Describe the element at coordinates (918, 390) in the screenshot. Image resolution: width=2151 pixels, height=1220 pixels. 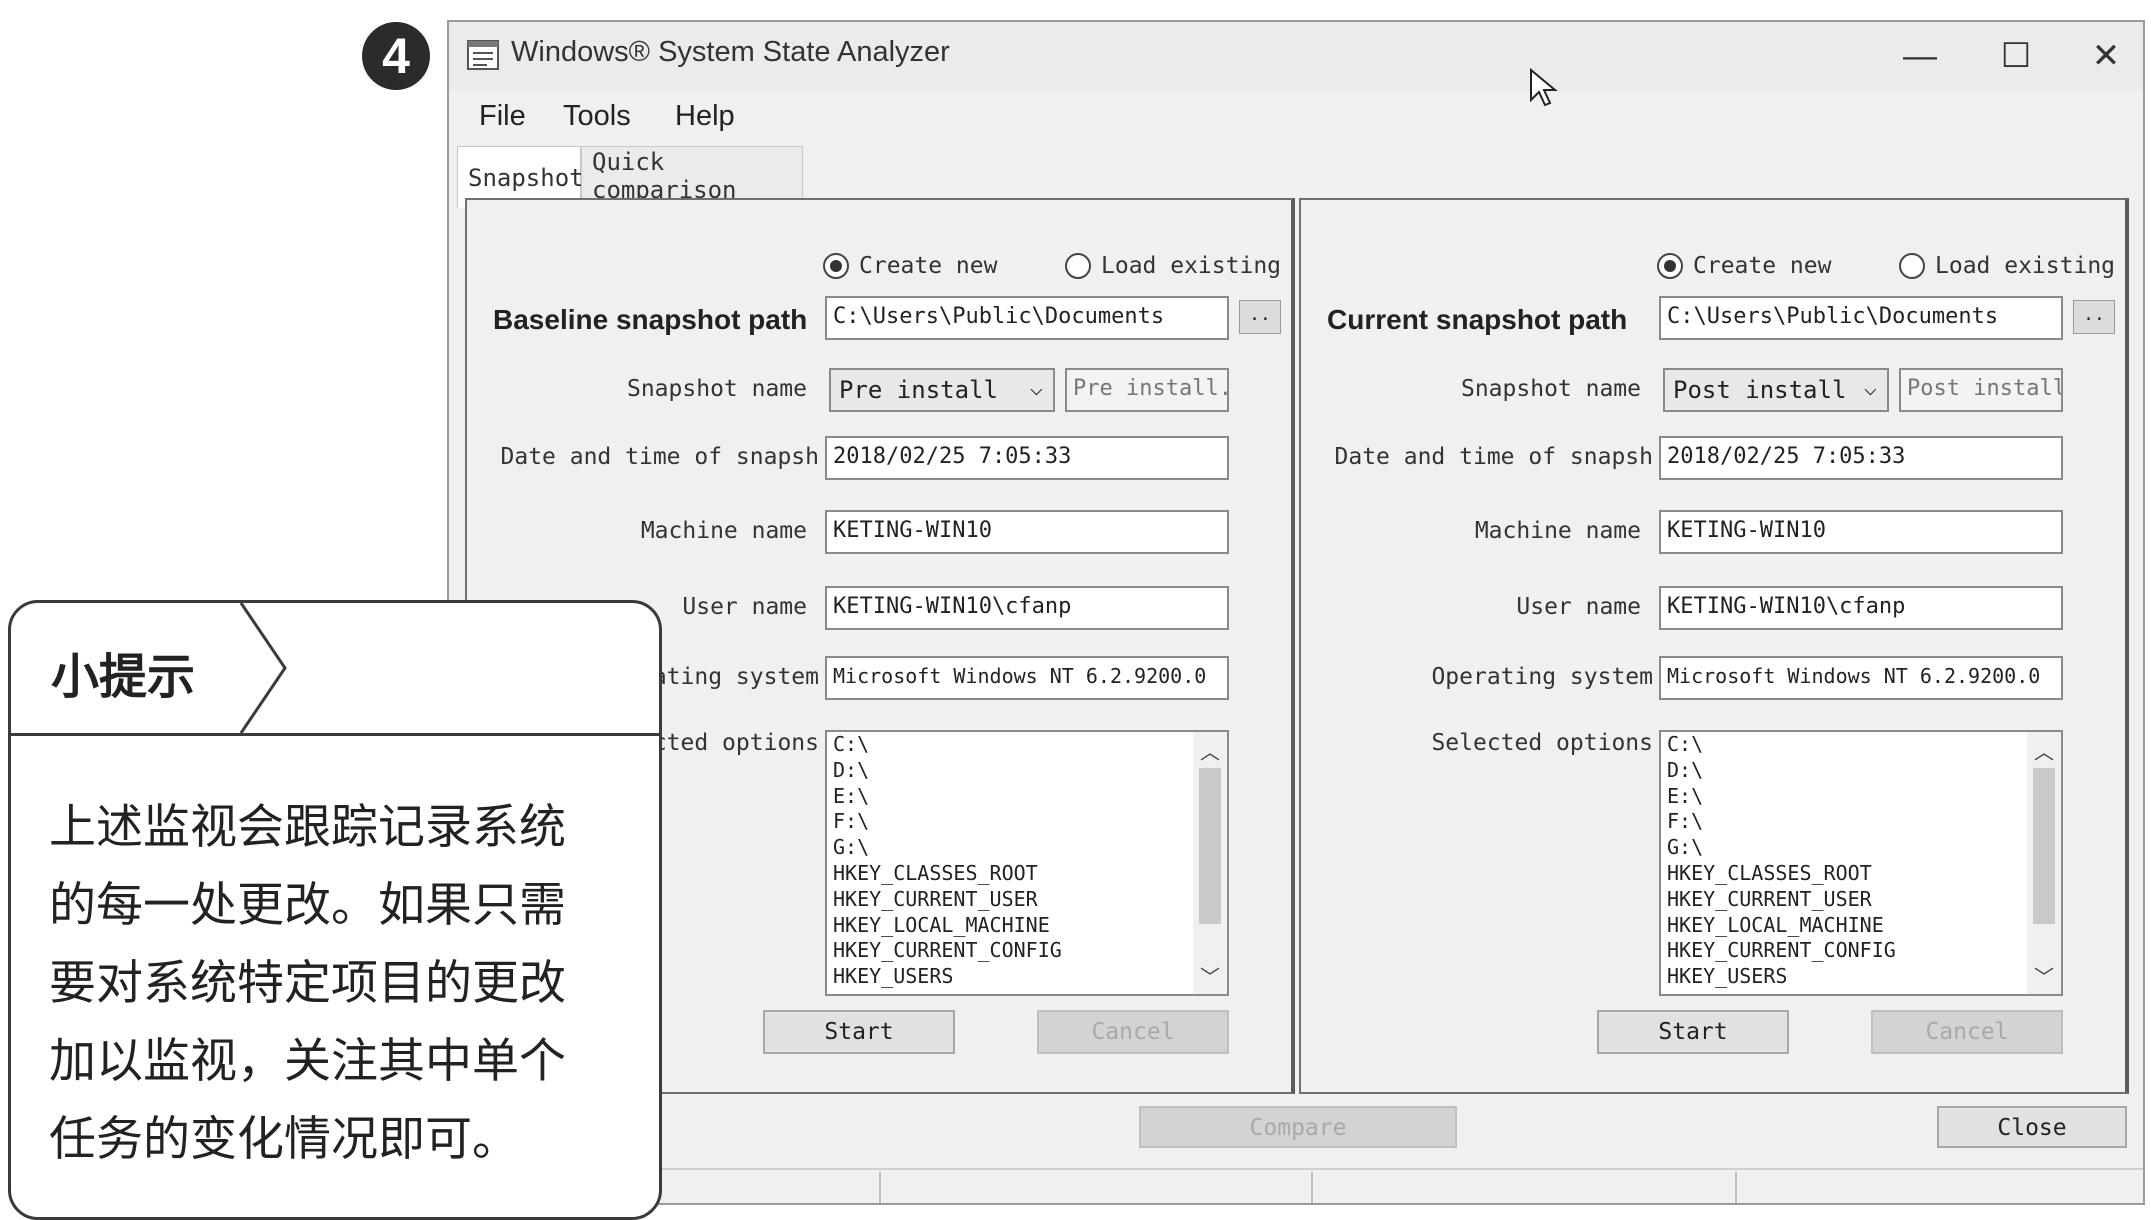
I see `select-value: Pre install` at that location.